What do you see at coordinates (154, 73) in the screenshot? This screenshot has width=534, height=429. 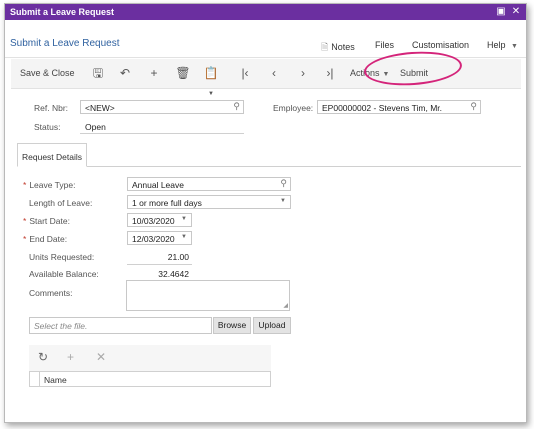 I see `add-icon: +` at bounding box center [154, 73].